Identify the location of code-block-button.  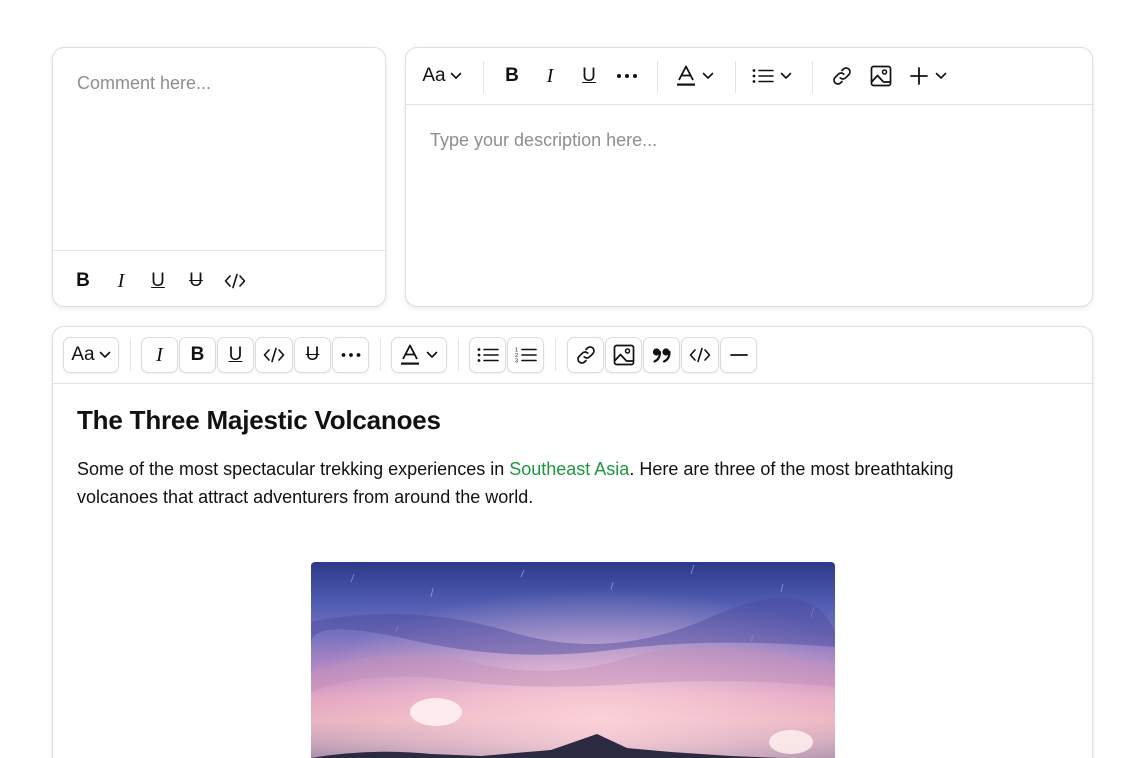
(700, 355).